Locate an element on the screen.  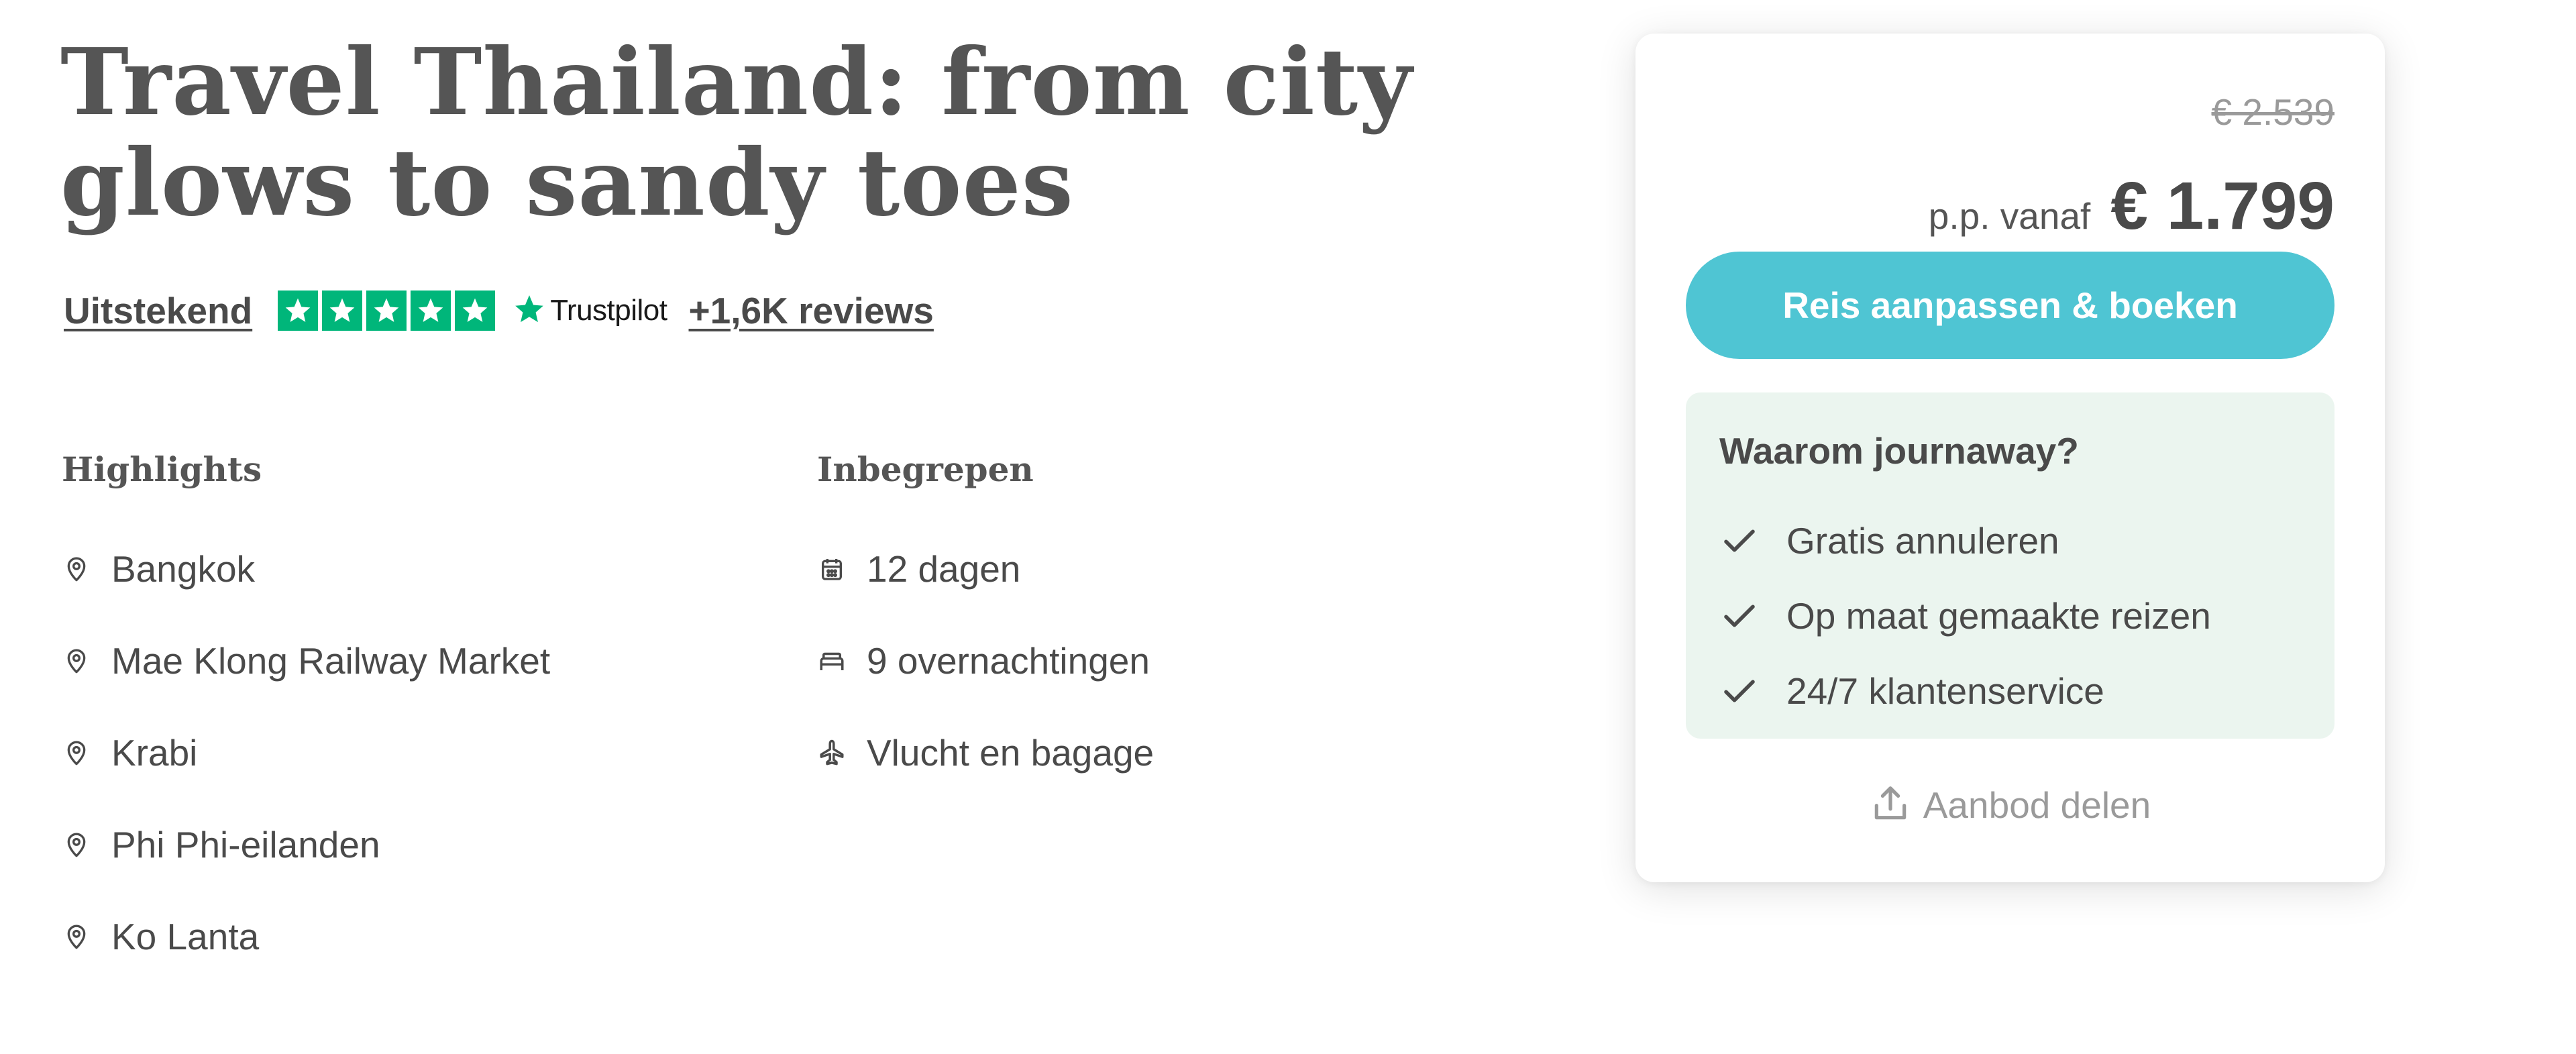
list-item: Krabi is located at coordinates (397, 752).